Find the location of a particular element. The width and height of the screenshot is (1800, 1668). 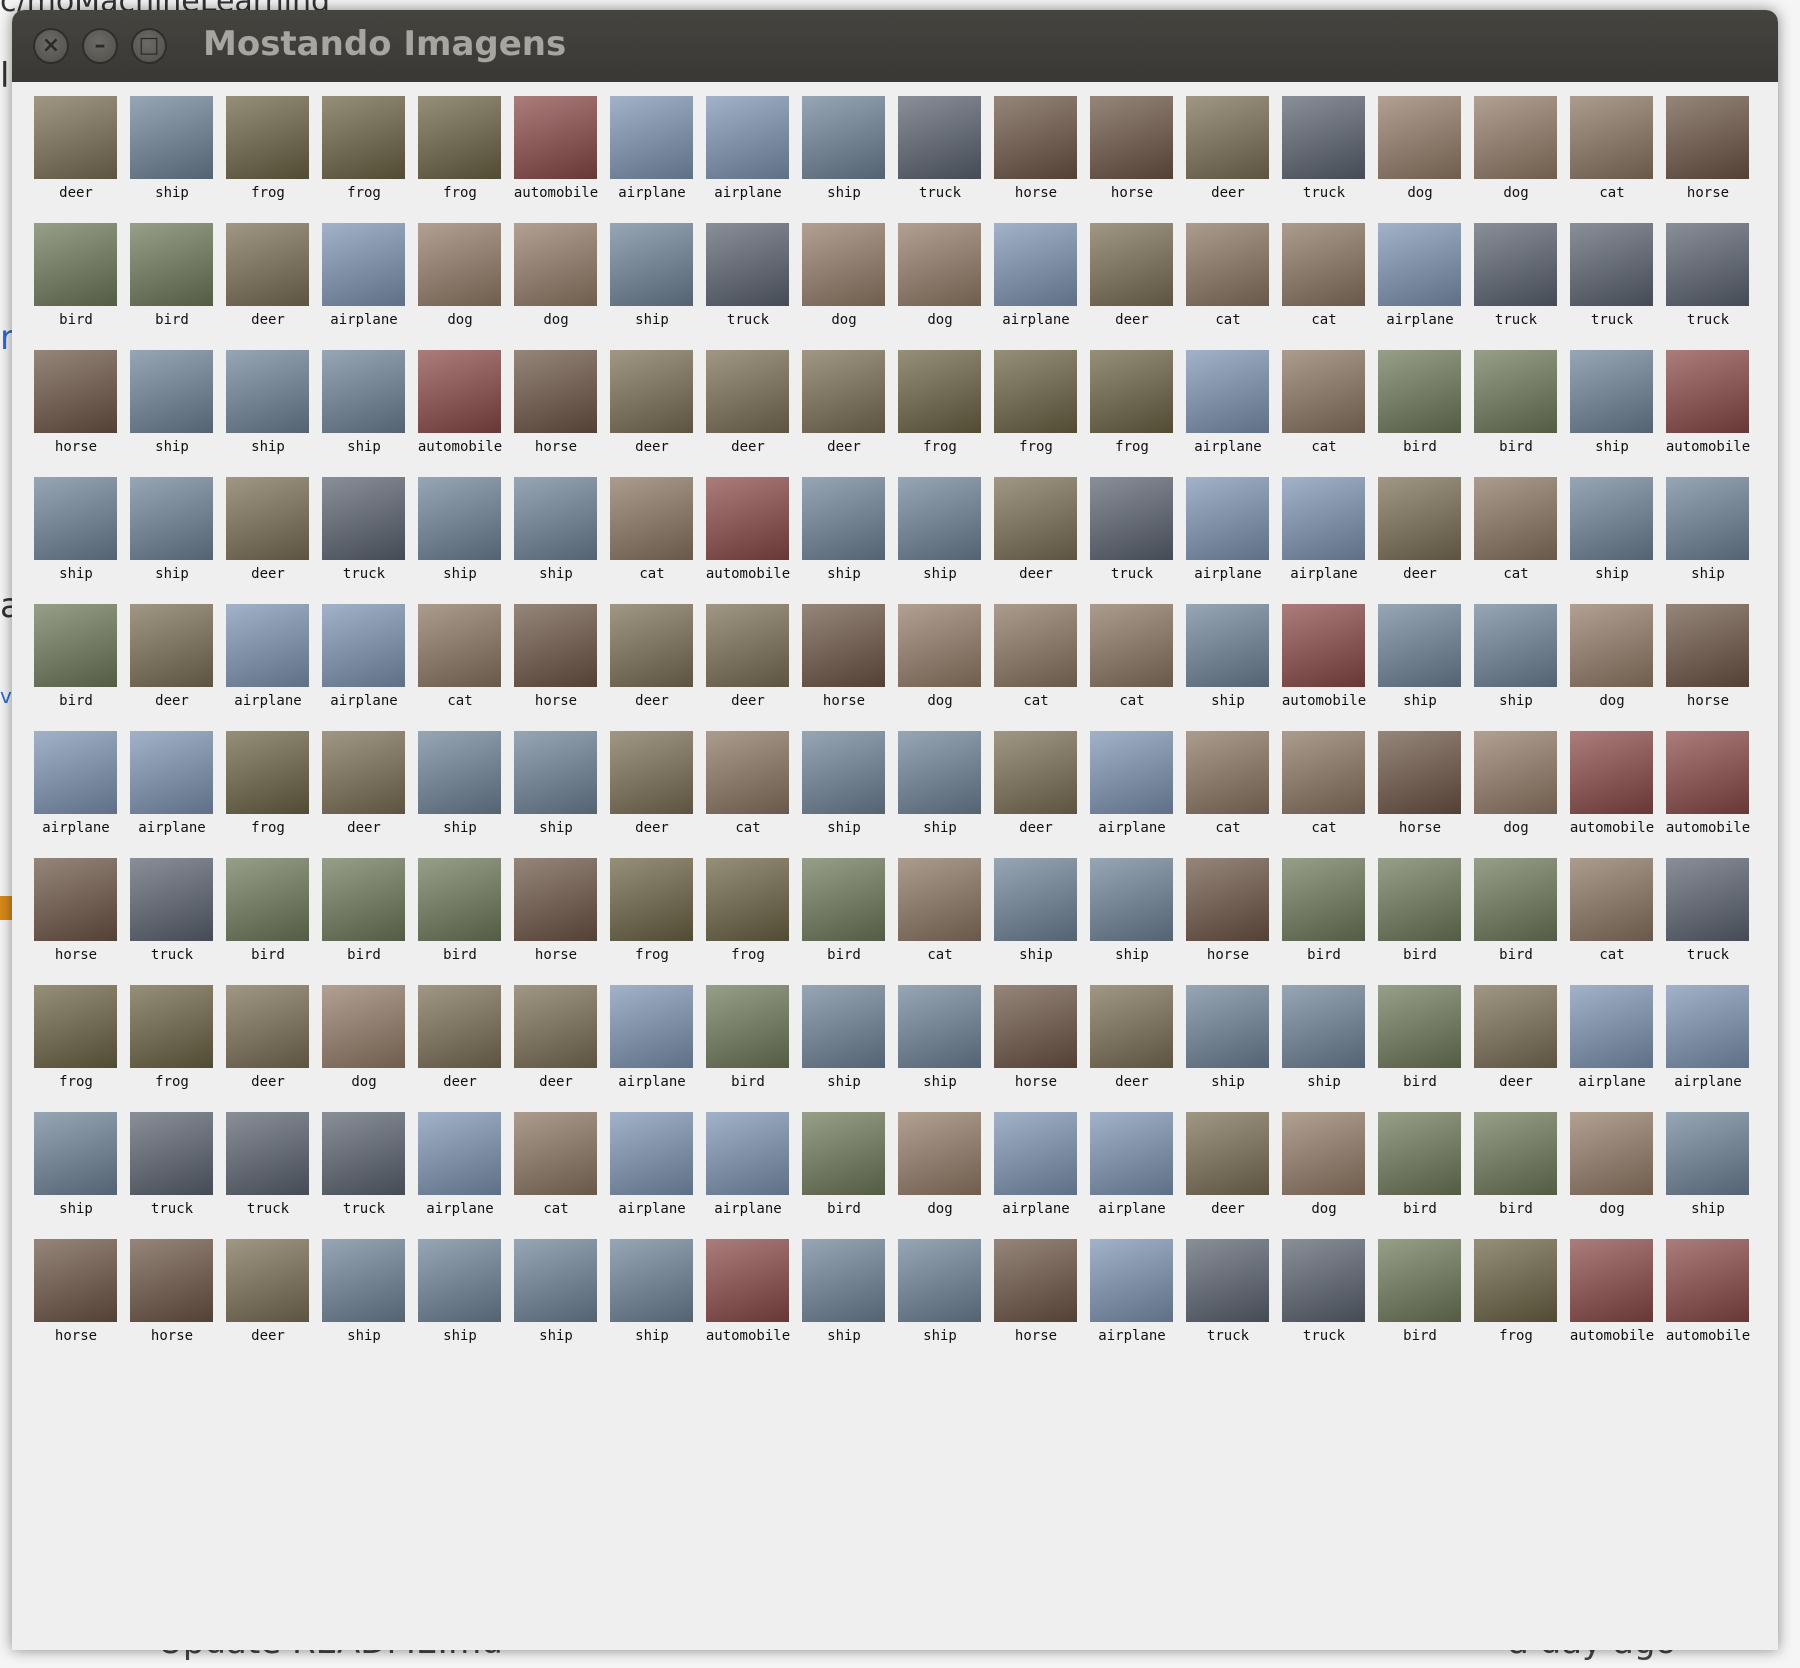

window-titlebar: × – □ Mostando Imagens is located at coordinates (895, 46).